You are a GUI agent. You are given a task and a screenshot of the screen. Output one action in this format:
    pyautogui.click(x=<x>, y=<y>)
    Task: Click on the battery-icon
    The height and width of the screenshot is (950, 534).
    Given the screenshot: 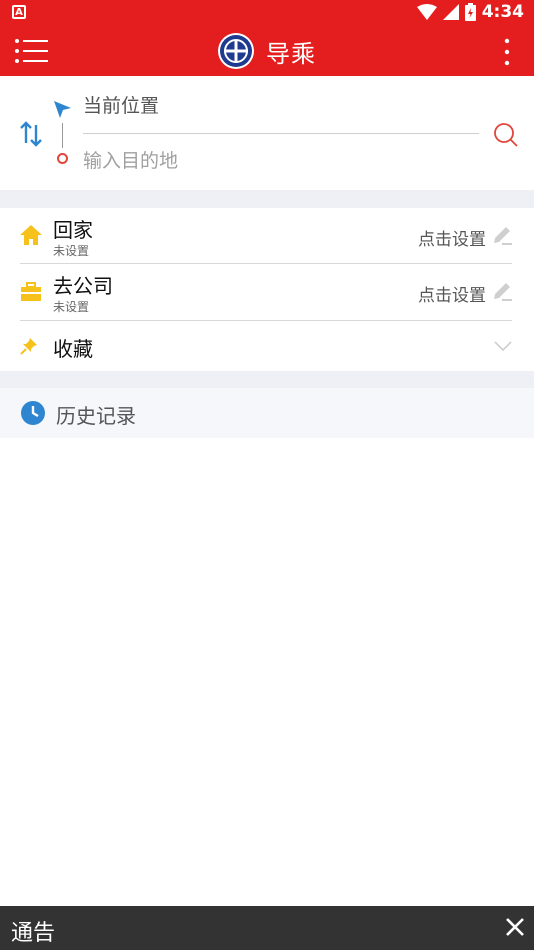 What is the action you would take?
    pyautogui.click(x=470, y=12)
    